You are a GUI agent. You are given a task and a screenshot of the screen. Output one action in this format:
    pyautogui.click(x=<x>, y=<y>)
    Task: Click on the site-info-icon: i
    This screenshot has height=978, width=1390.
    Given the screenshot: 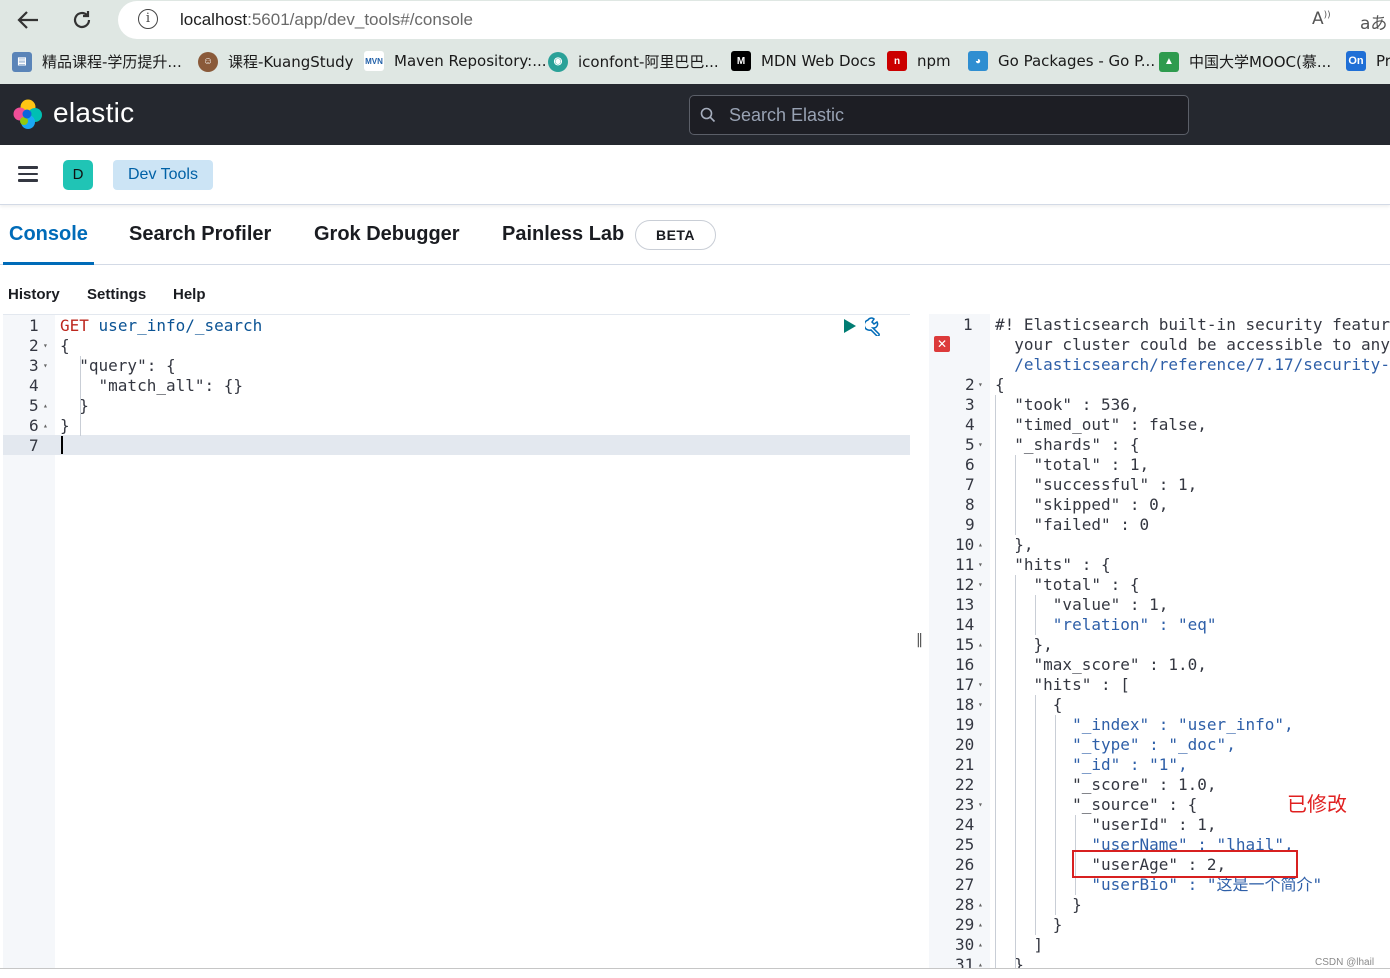 What is the action you would take?
    pyautogui.click(x=148, y=19)
    